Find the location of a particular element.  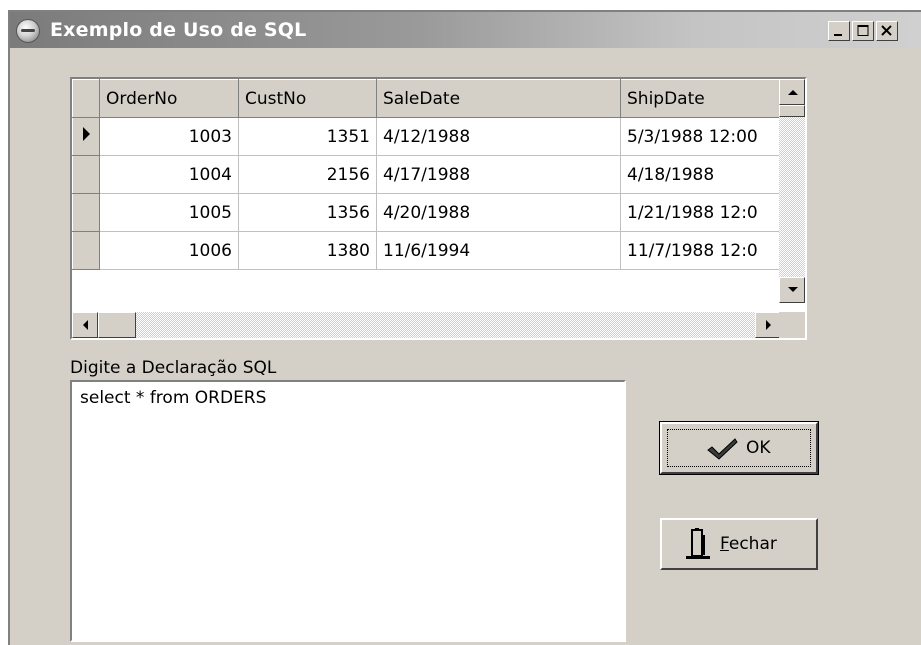

fechar-button: Fechar is located at coordinates (739, 544).